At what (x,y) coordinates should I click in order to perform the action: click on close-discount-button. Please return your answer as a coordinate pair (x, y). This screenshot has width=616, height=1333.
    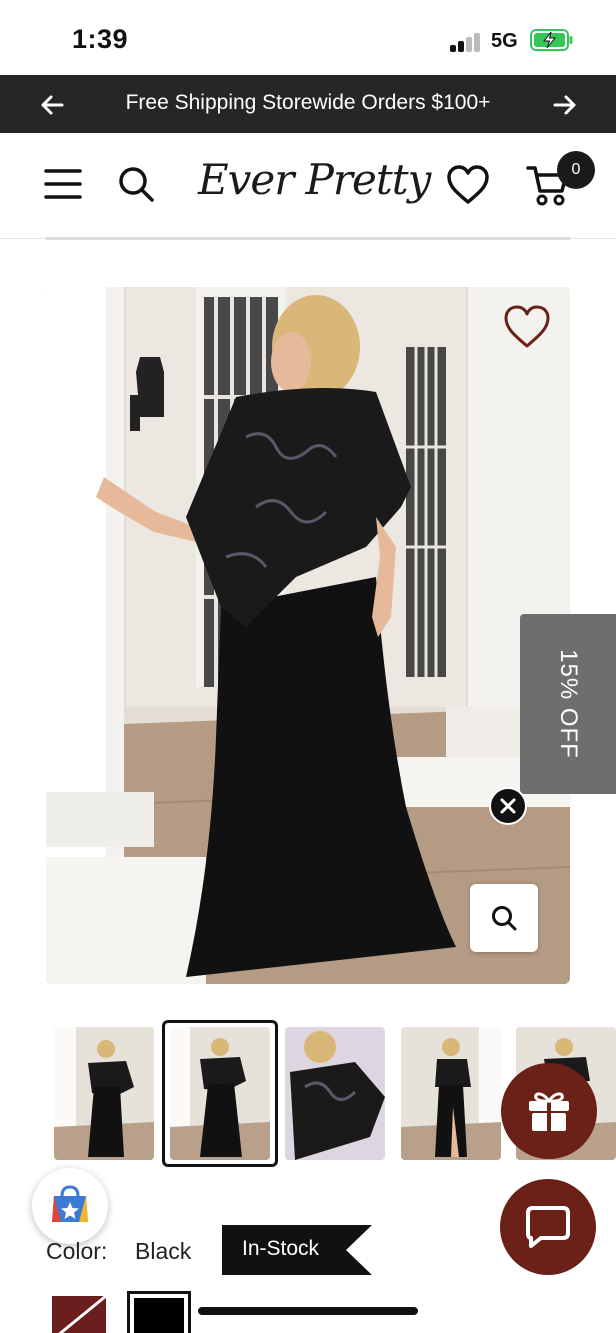
    Looking at the image, I should click on (508, 806).